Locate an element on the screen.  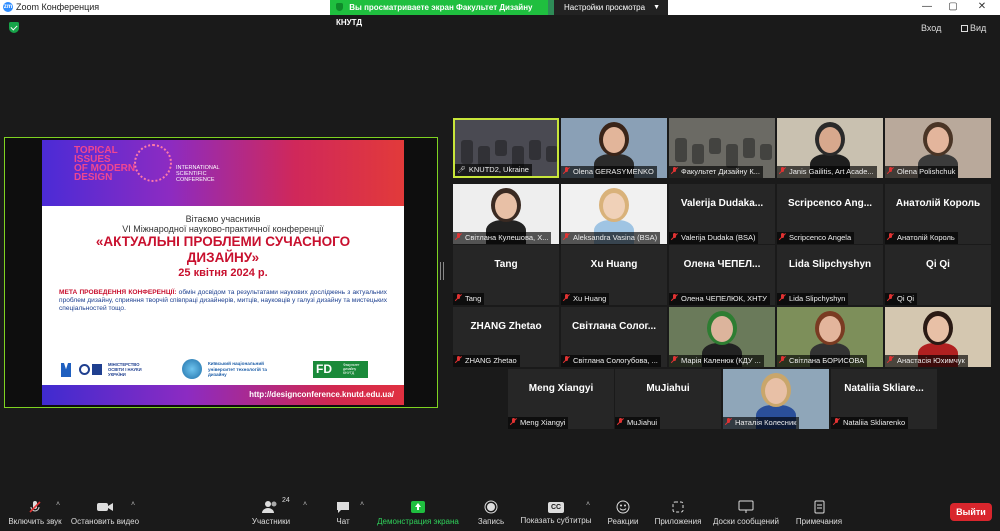
participant-tile: Aleksandra Vasina (BSA) is located at coordinates (614, 214).